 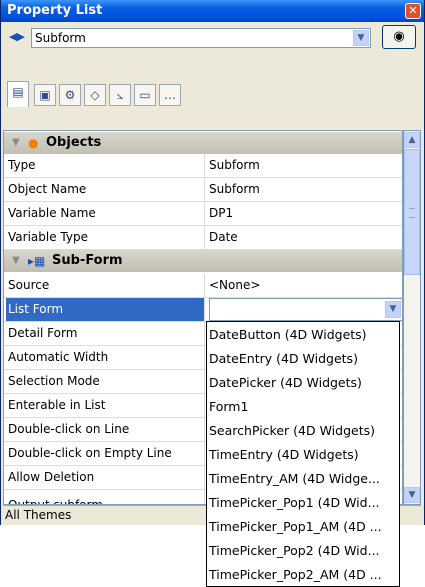 What do you see at coordinates (37, 261) in the screenshot?
I see `subform-section-icon: ▸▦` at bounding box center [37, 261].